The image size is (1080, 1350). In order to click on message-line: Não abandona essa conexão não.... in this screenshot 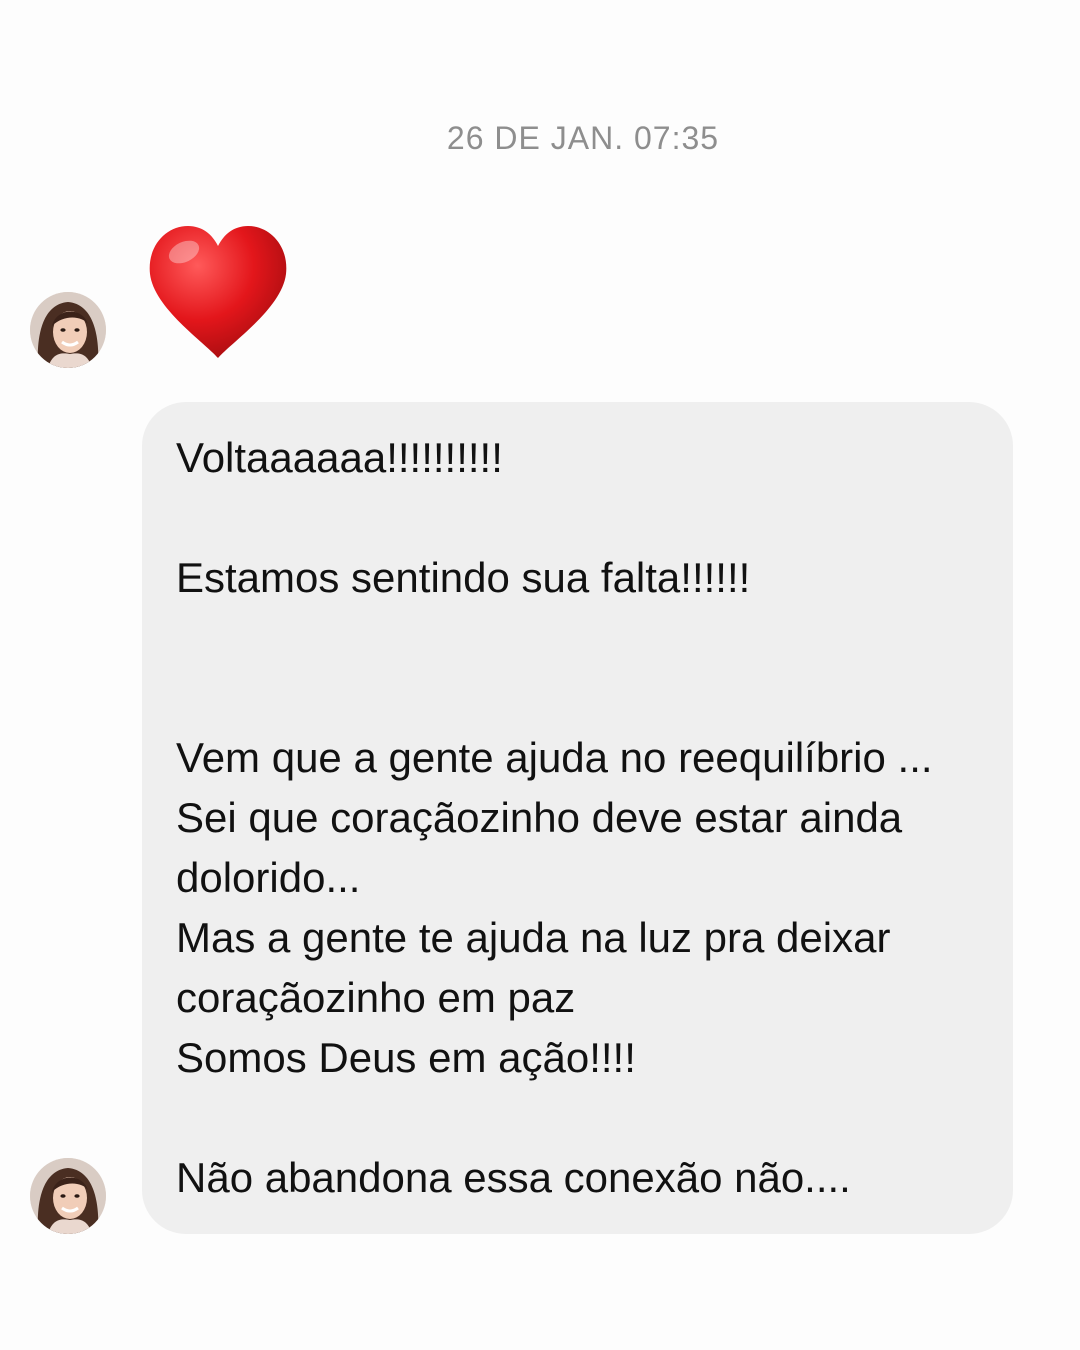, I will do `click(513, 1177)`.